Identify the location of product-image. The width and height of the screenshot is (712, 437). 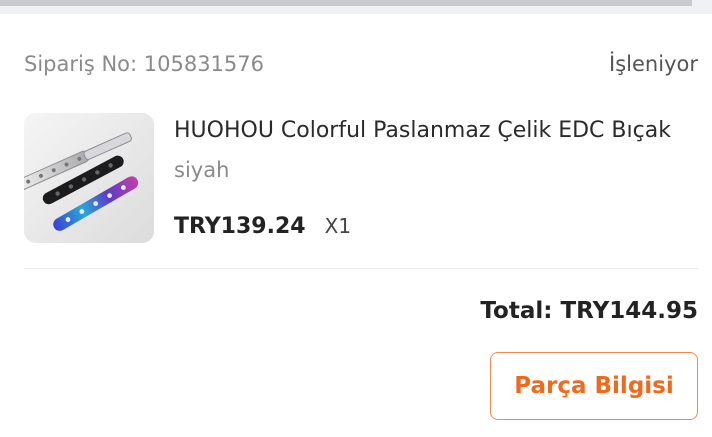
(89, 178).